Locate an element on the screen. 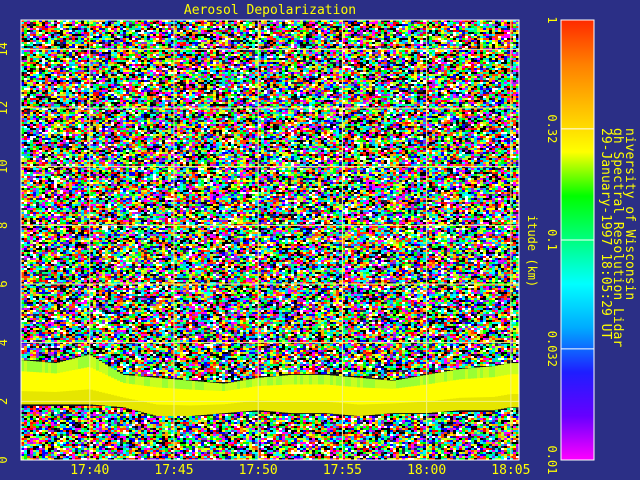 The height and width of the screenshot is (480, 640). y-tick-label: 6 is located at coordinates (5, 283).